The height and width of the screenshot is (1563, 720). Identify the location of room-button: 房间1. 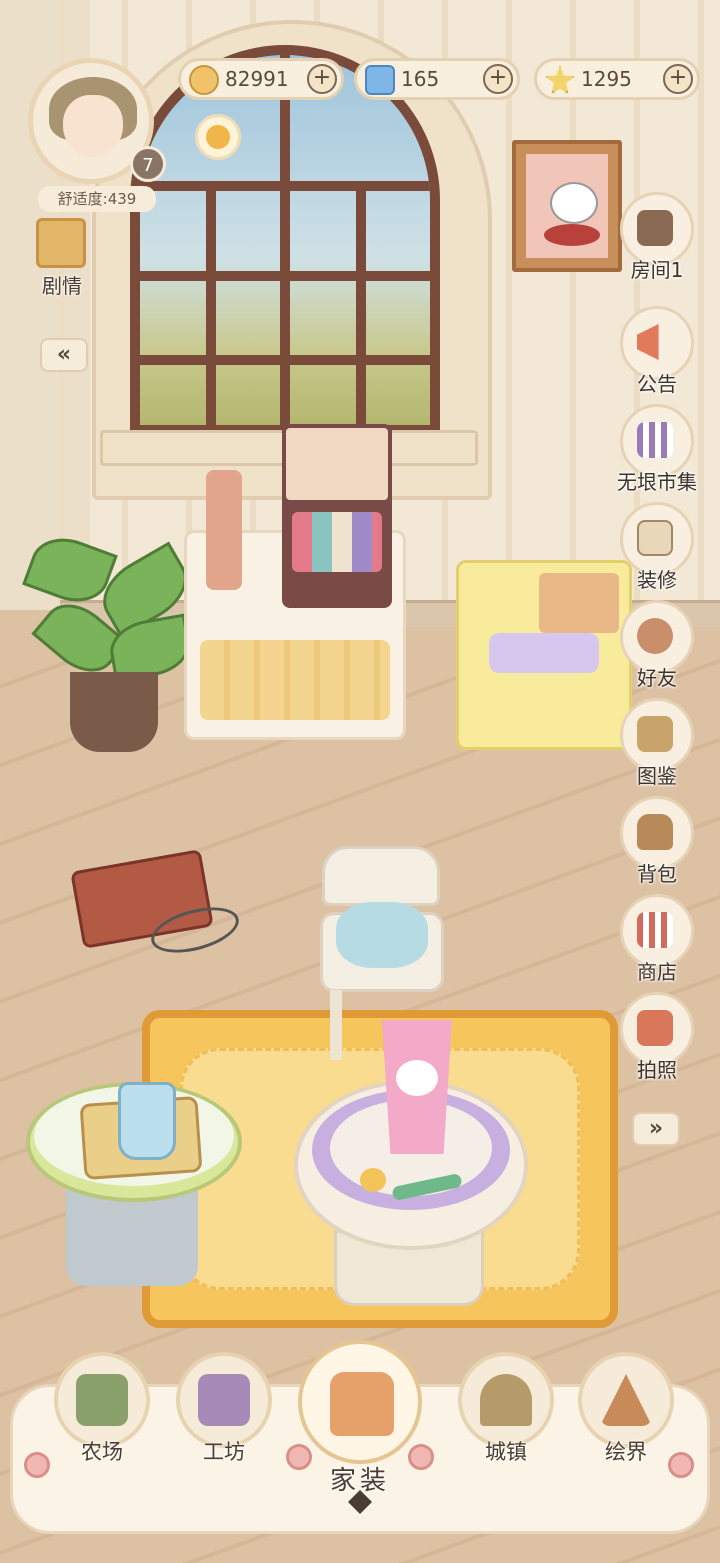
(657, 240).